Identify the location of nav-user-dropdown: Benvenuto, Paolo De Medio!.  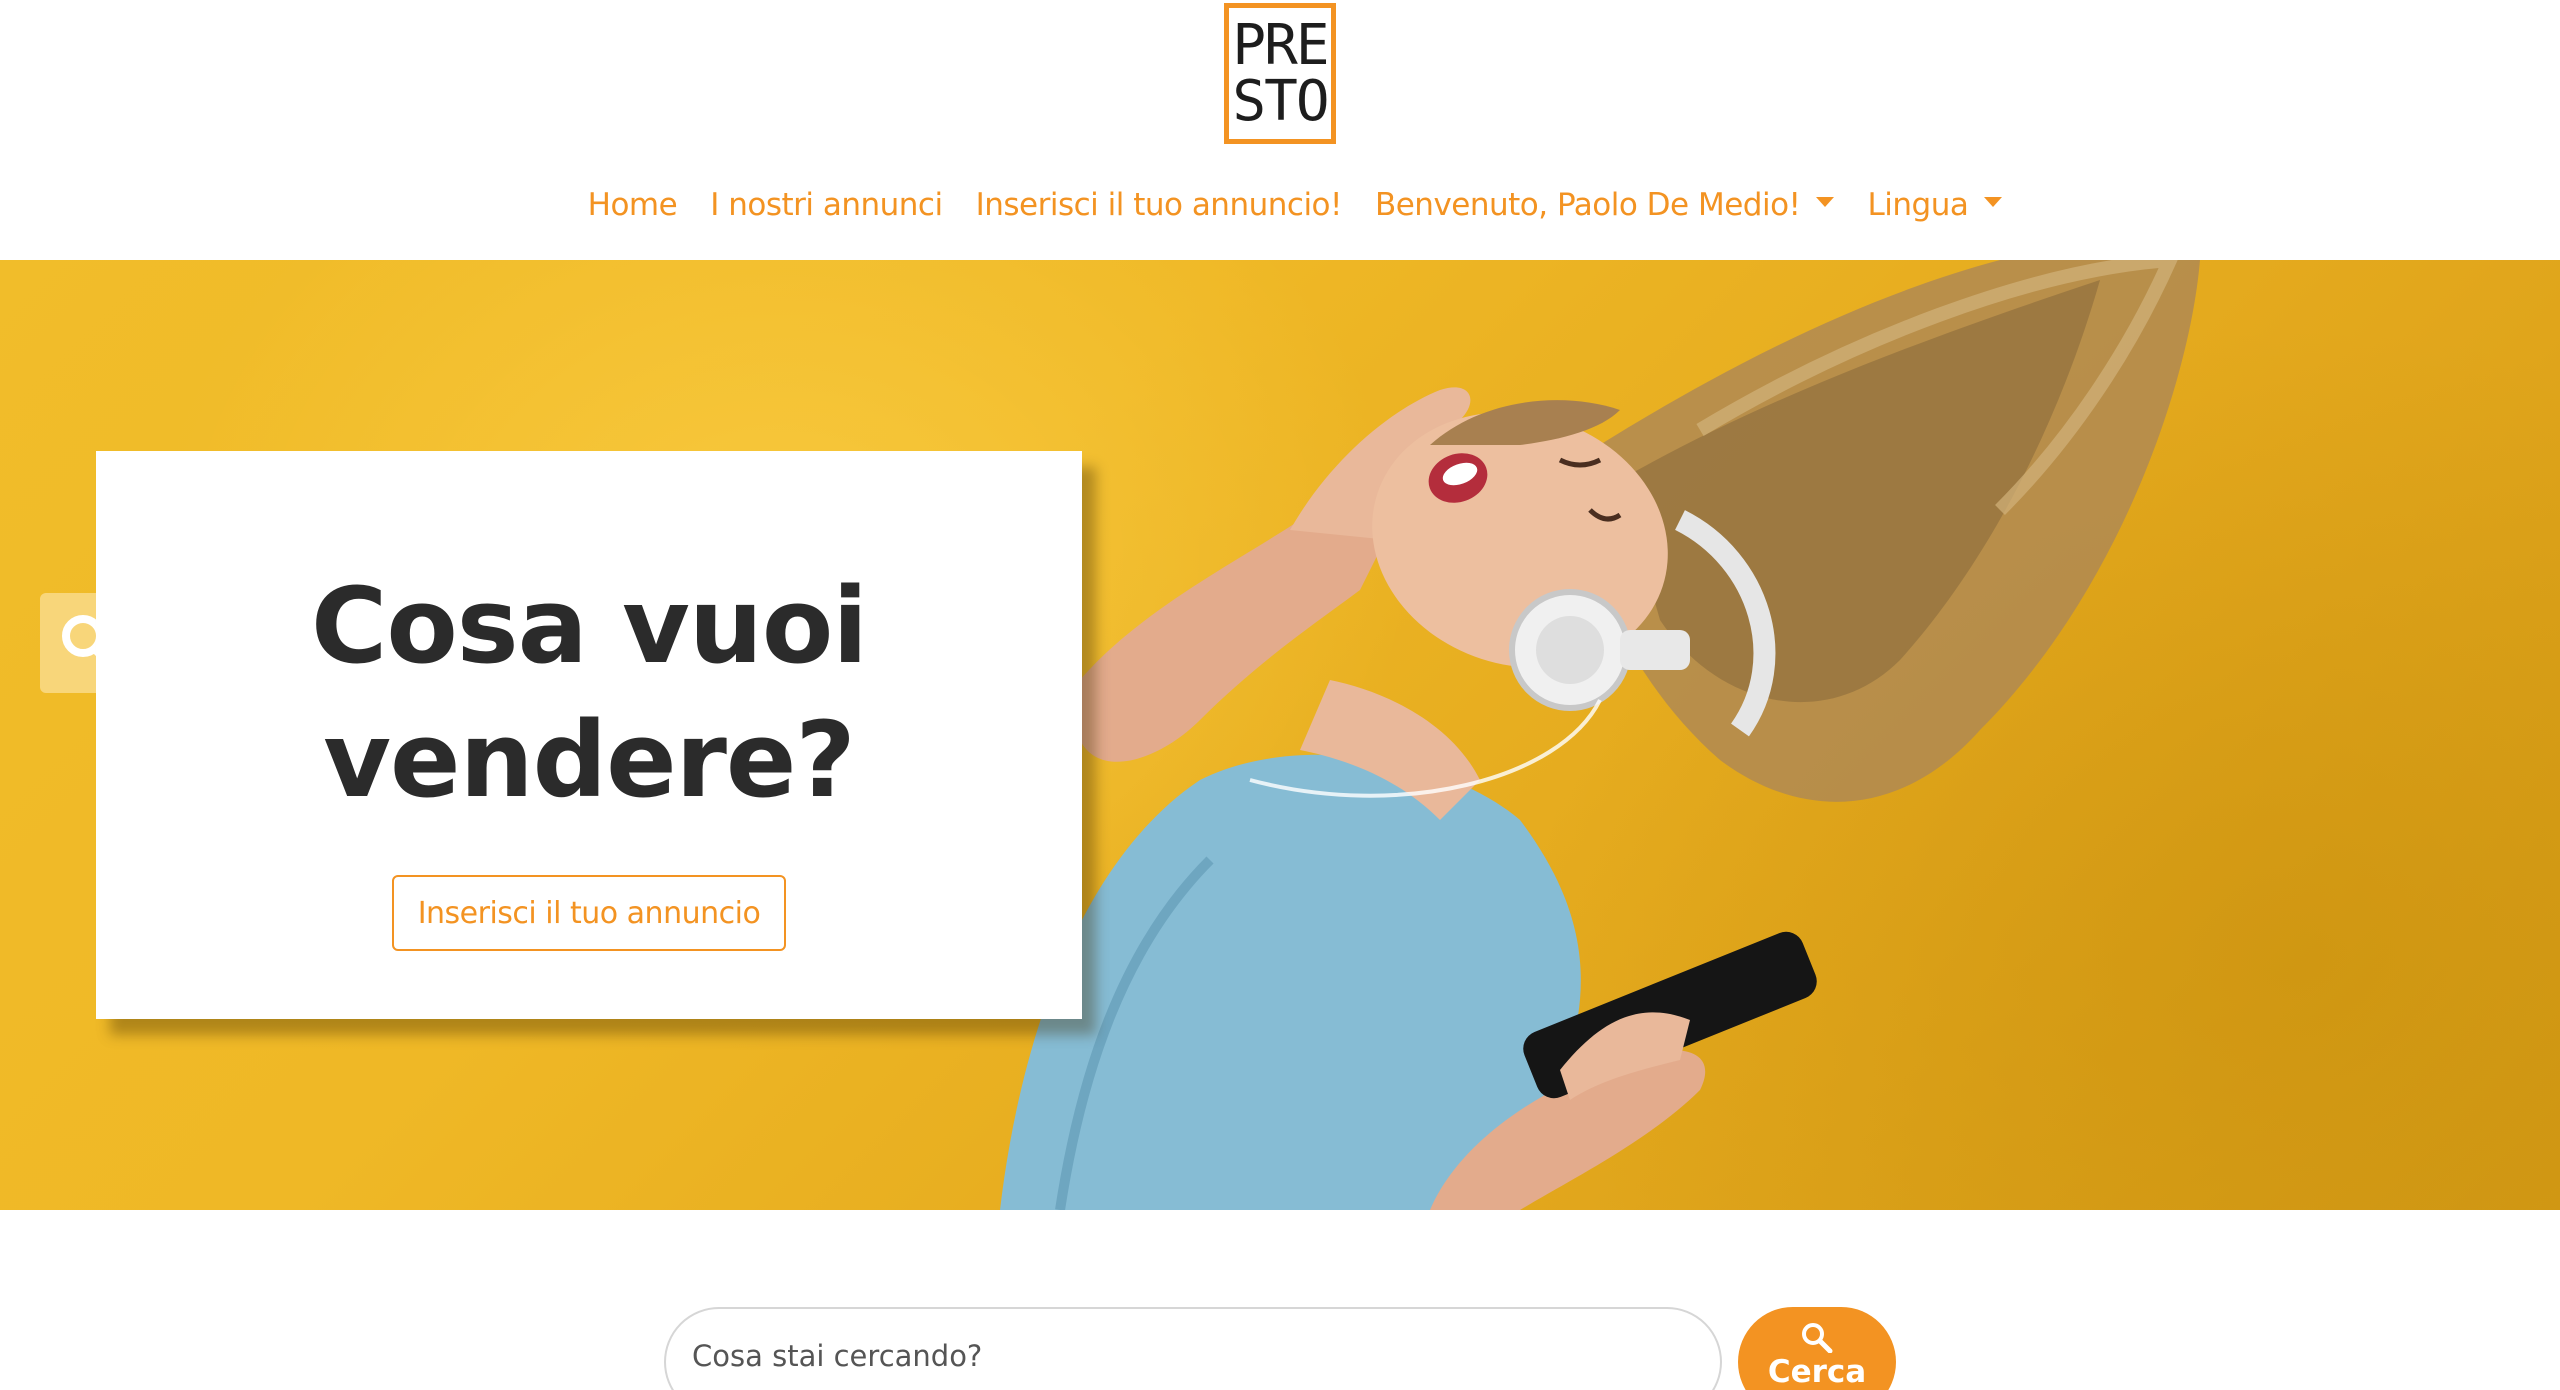
(1605, 205).